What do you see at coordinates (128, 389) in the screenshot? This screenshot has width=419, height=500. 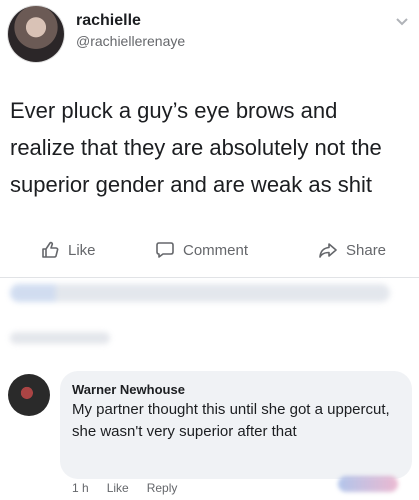 I see `comment-author: Warner Newhouse` at bounding box center [128, 389].